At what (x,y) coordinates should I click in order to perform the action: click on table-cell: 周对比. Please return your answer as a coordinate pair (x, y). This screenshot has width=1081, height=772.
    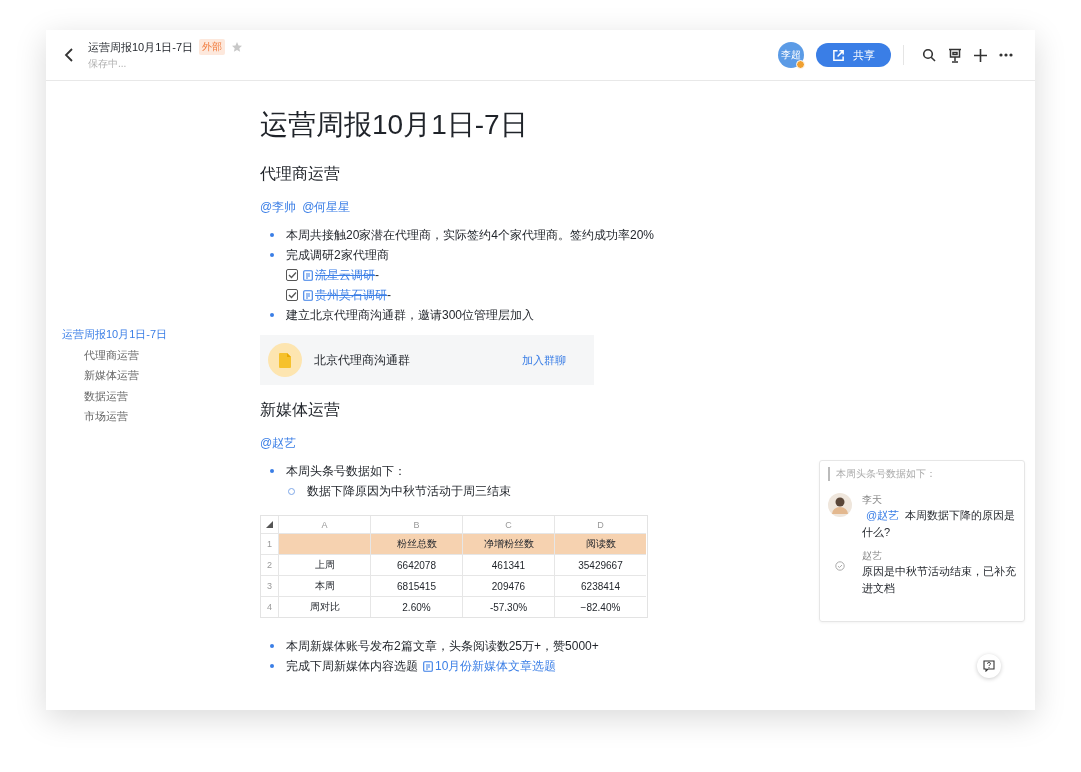
    Looking at the image, I should click on (324, 606).